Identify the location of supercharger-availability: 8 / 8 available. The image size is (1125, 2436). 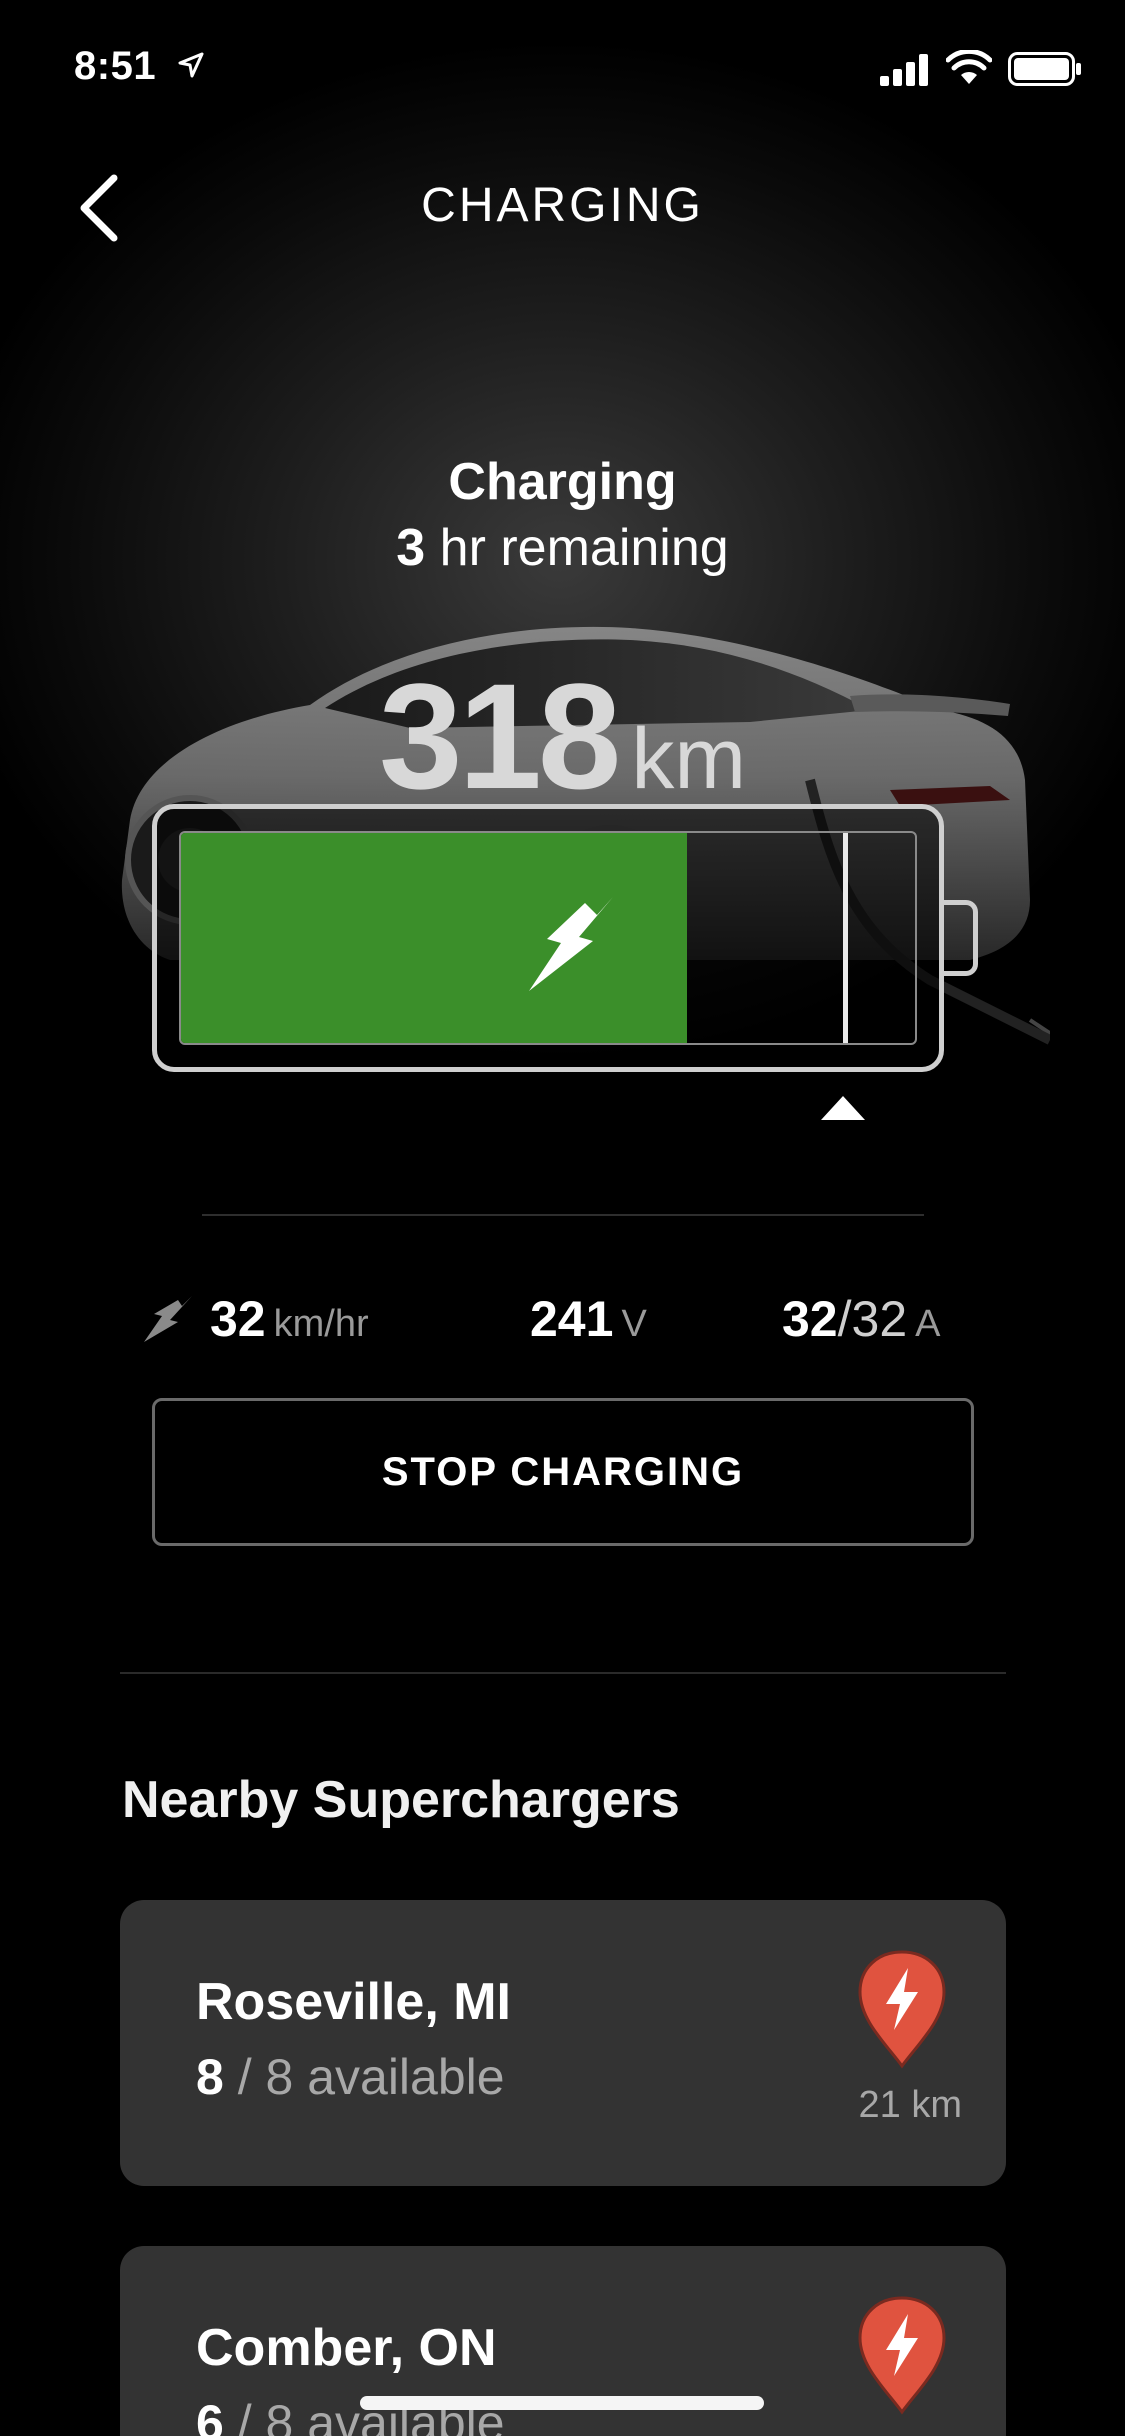
(350, 2077).